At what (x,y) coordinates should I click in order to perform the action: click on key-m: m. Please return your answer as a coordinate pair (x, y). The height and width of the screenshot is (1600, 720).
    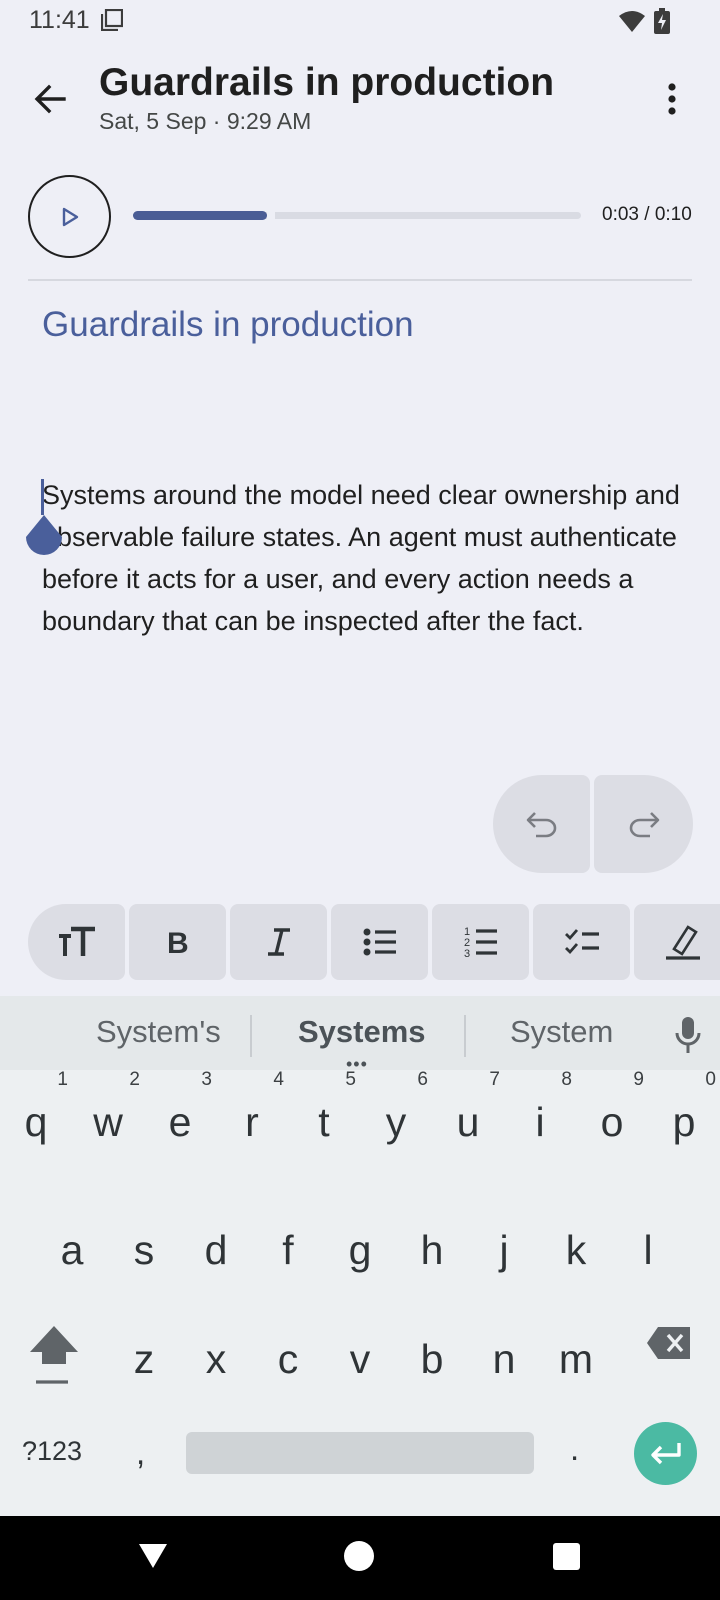
    Looking at the image, I should click on (576, 1357).